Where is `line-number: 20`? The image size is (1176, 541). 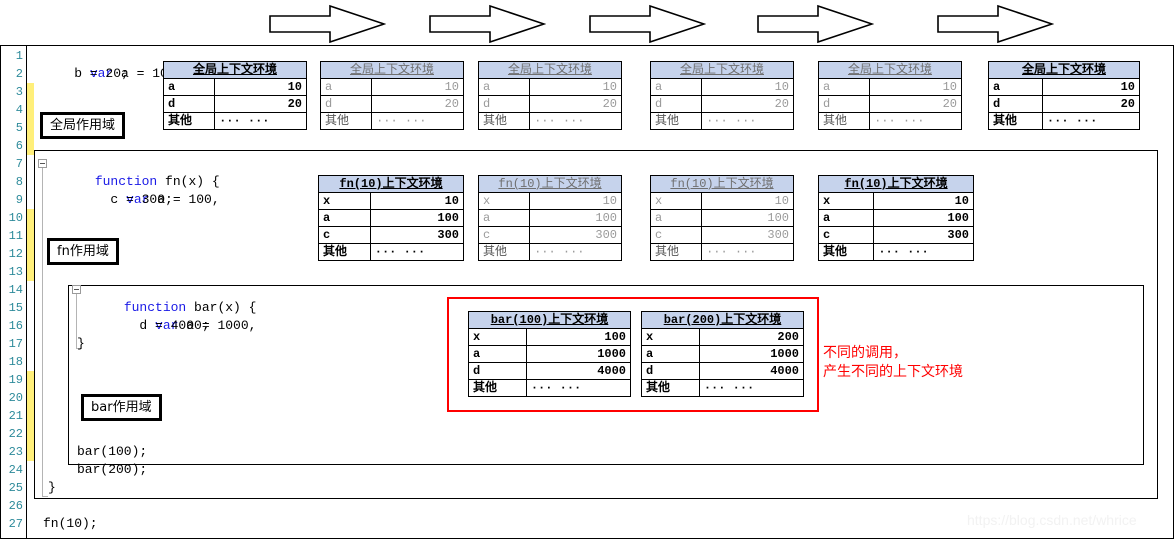 line-number: 20 is located at coordinates (15, 398).